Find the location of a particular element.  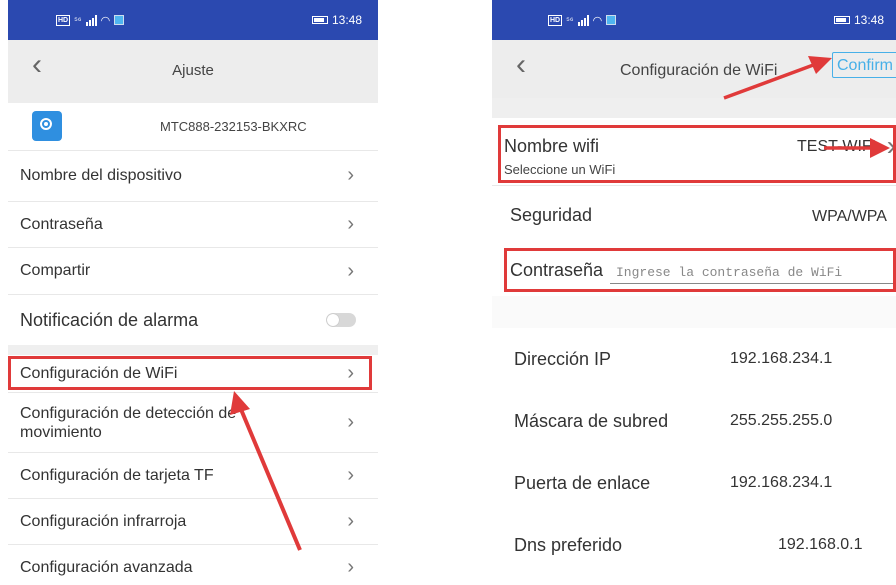

setting-password: Contraseña › is located at coordinates (193, 225).